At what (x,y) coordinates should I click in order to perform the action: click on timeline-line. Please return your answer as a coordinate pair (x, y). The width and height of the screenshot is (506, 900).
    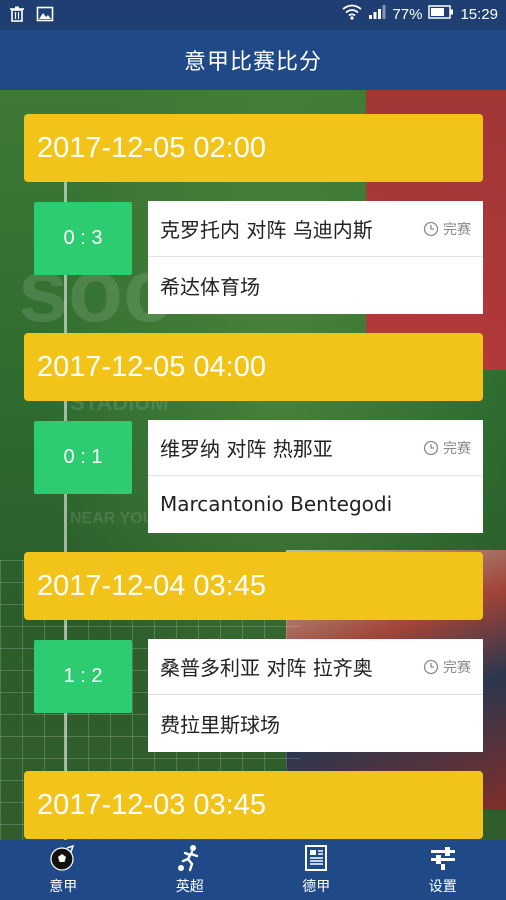
    Looking at the image, I should click on (65, 510).